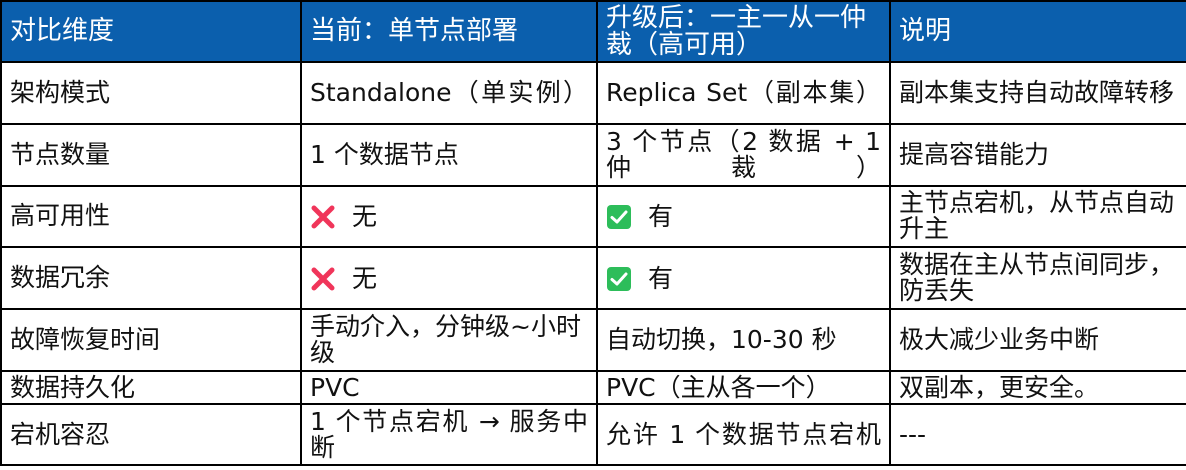  Describe the element at coordinates (151, 387) in the screenshot. I see `cell-dimension: 数据持久化` at that location.